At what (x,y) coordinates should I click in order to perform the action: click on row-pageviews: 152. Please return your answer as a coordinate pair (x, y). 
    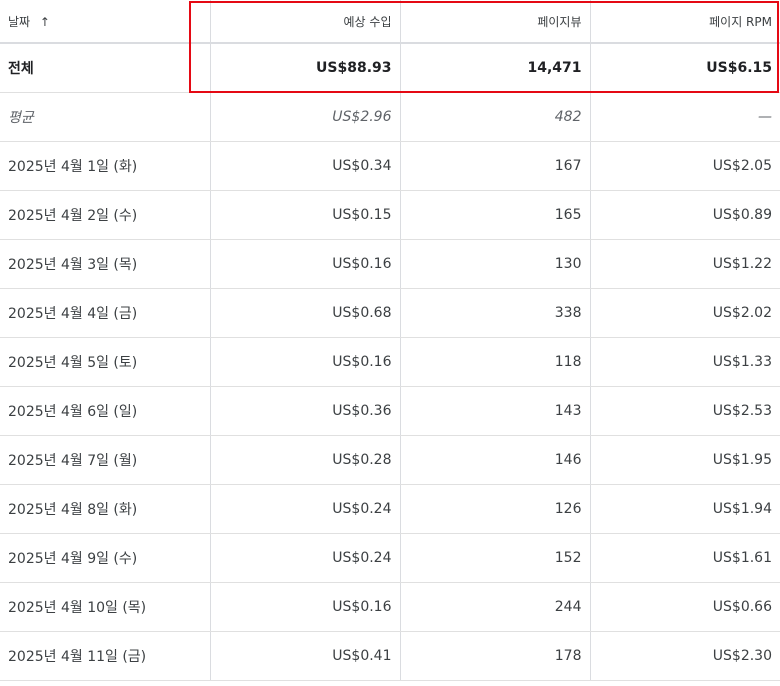
    Looking at the image, I should click on (495, 558).